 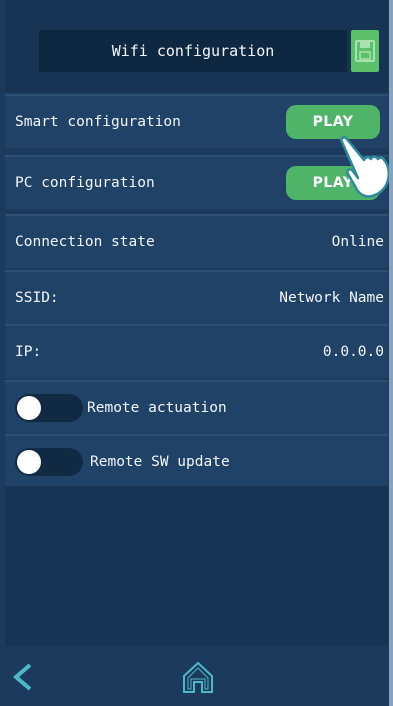 I want to click on page-title: Wifi configuration, so click(x=193, y=51).